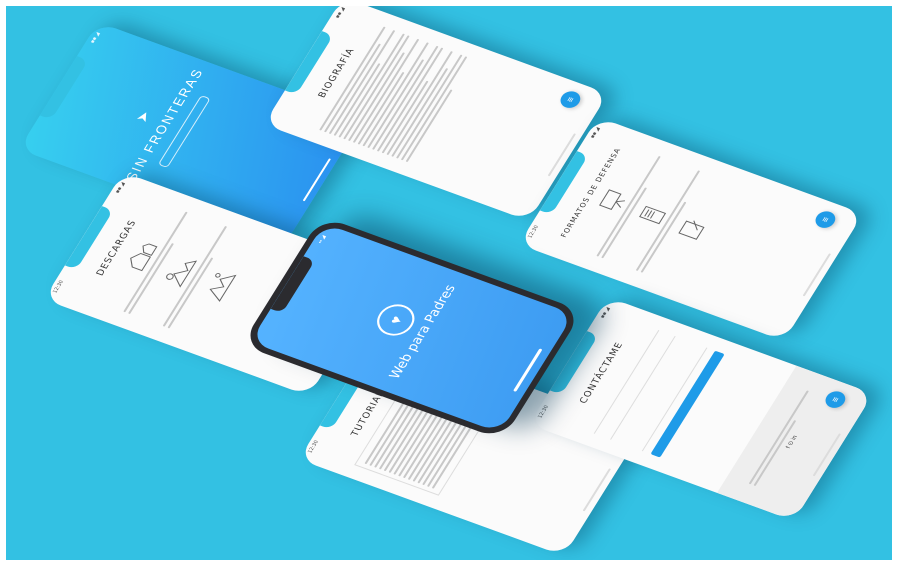 Image resolution: width=898 pixels, height=566 pixels. I want to click on social-icons: f ⊙ in, so click(792, 442).